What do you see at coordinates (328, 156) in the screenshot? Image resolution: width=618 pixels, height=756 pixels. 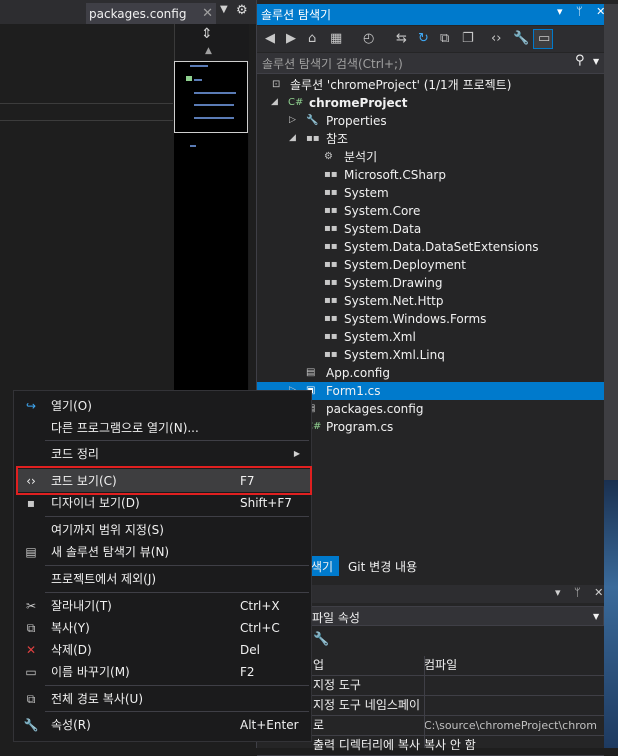 I see `tree-item-icon: ⚙` at bounding box center [328, 156].